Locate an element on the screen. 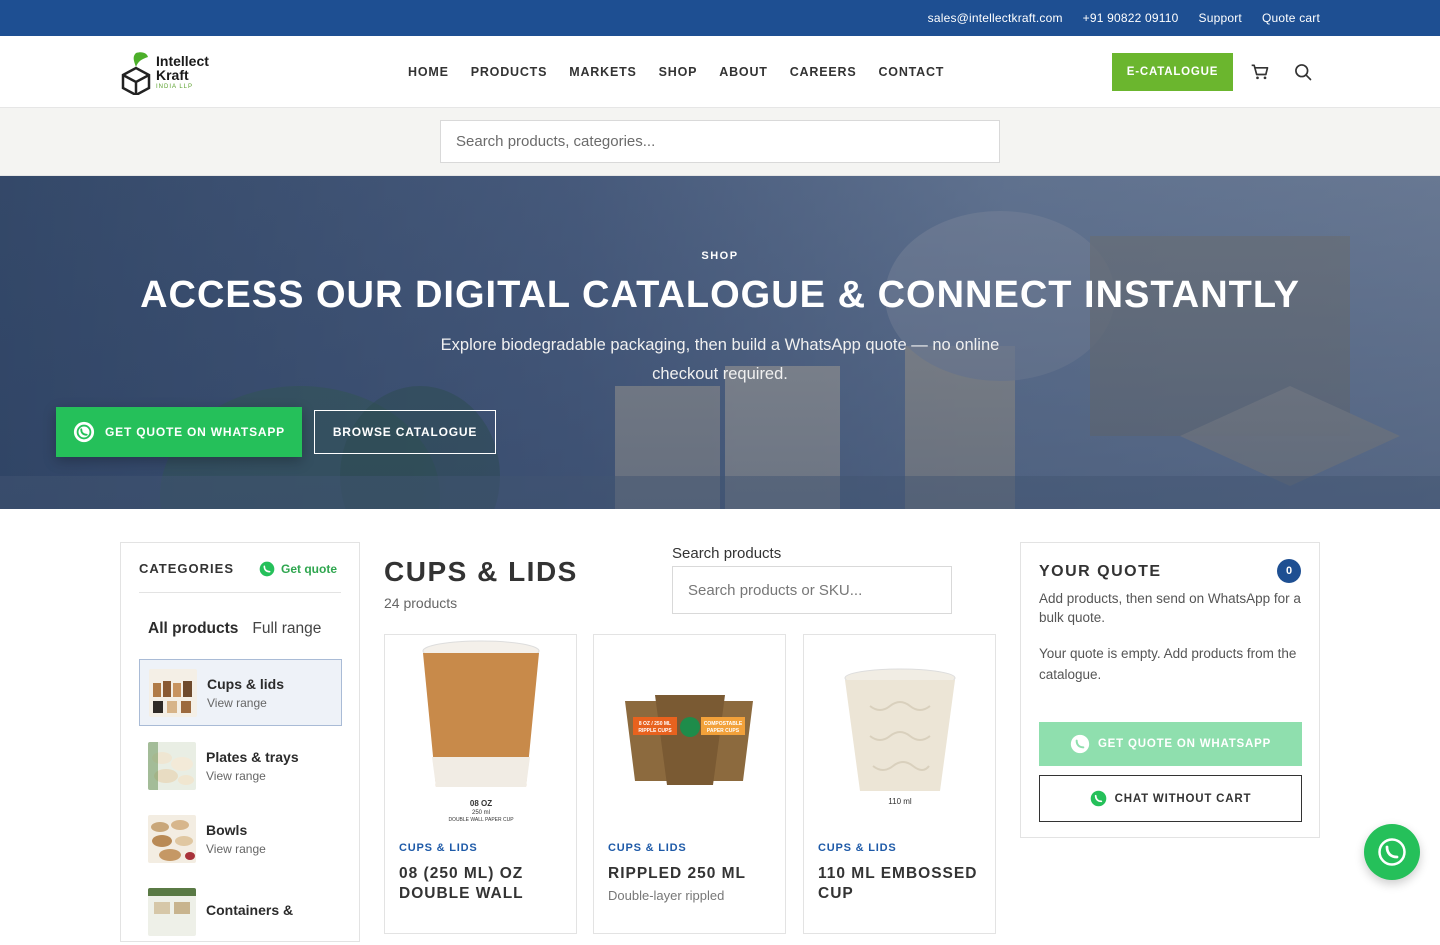 The image size is (1440, 945). sidebar-item-cups-lids: Cups & lids View range is located at coordinates (240, 692).